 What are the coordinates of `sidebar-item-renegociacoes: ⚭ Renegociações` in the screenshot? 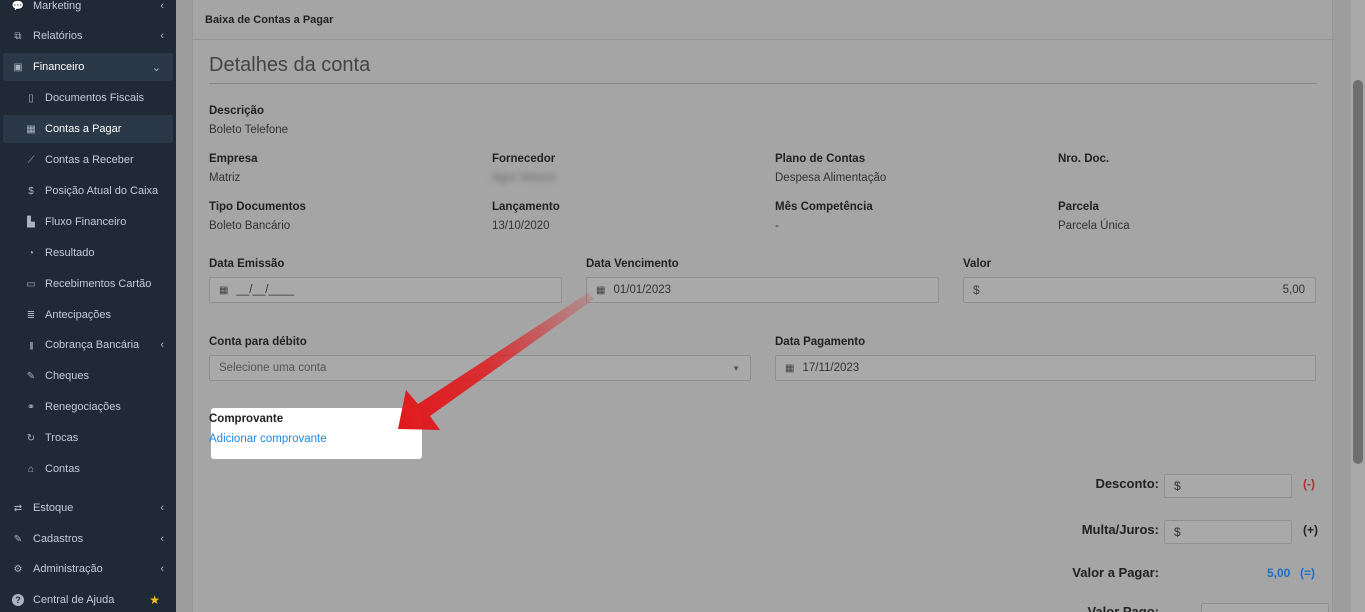 It's located at (88, 407).